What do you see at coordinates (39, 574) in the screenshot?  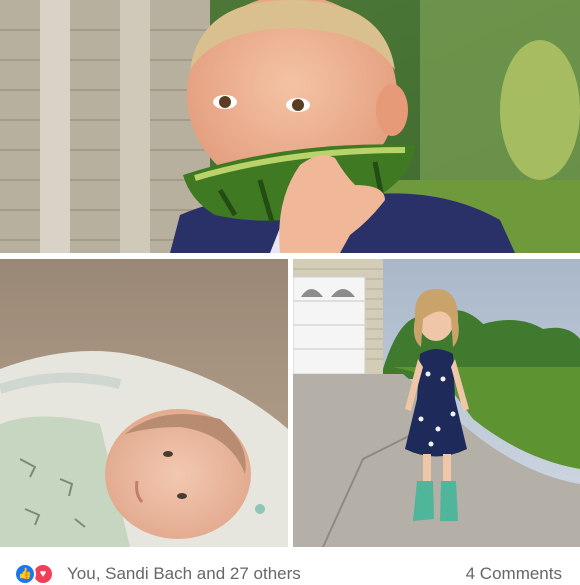 I see `reaction-icons: 👍 ♥` at bounding box center [39, 574].